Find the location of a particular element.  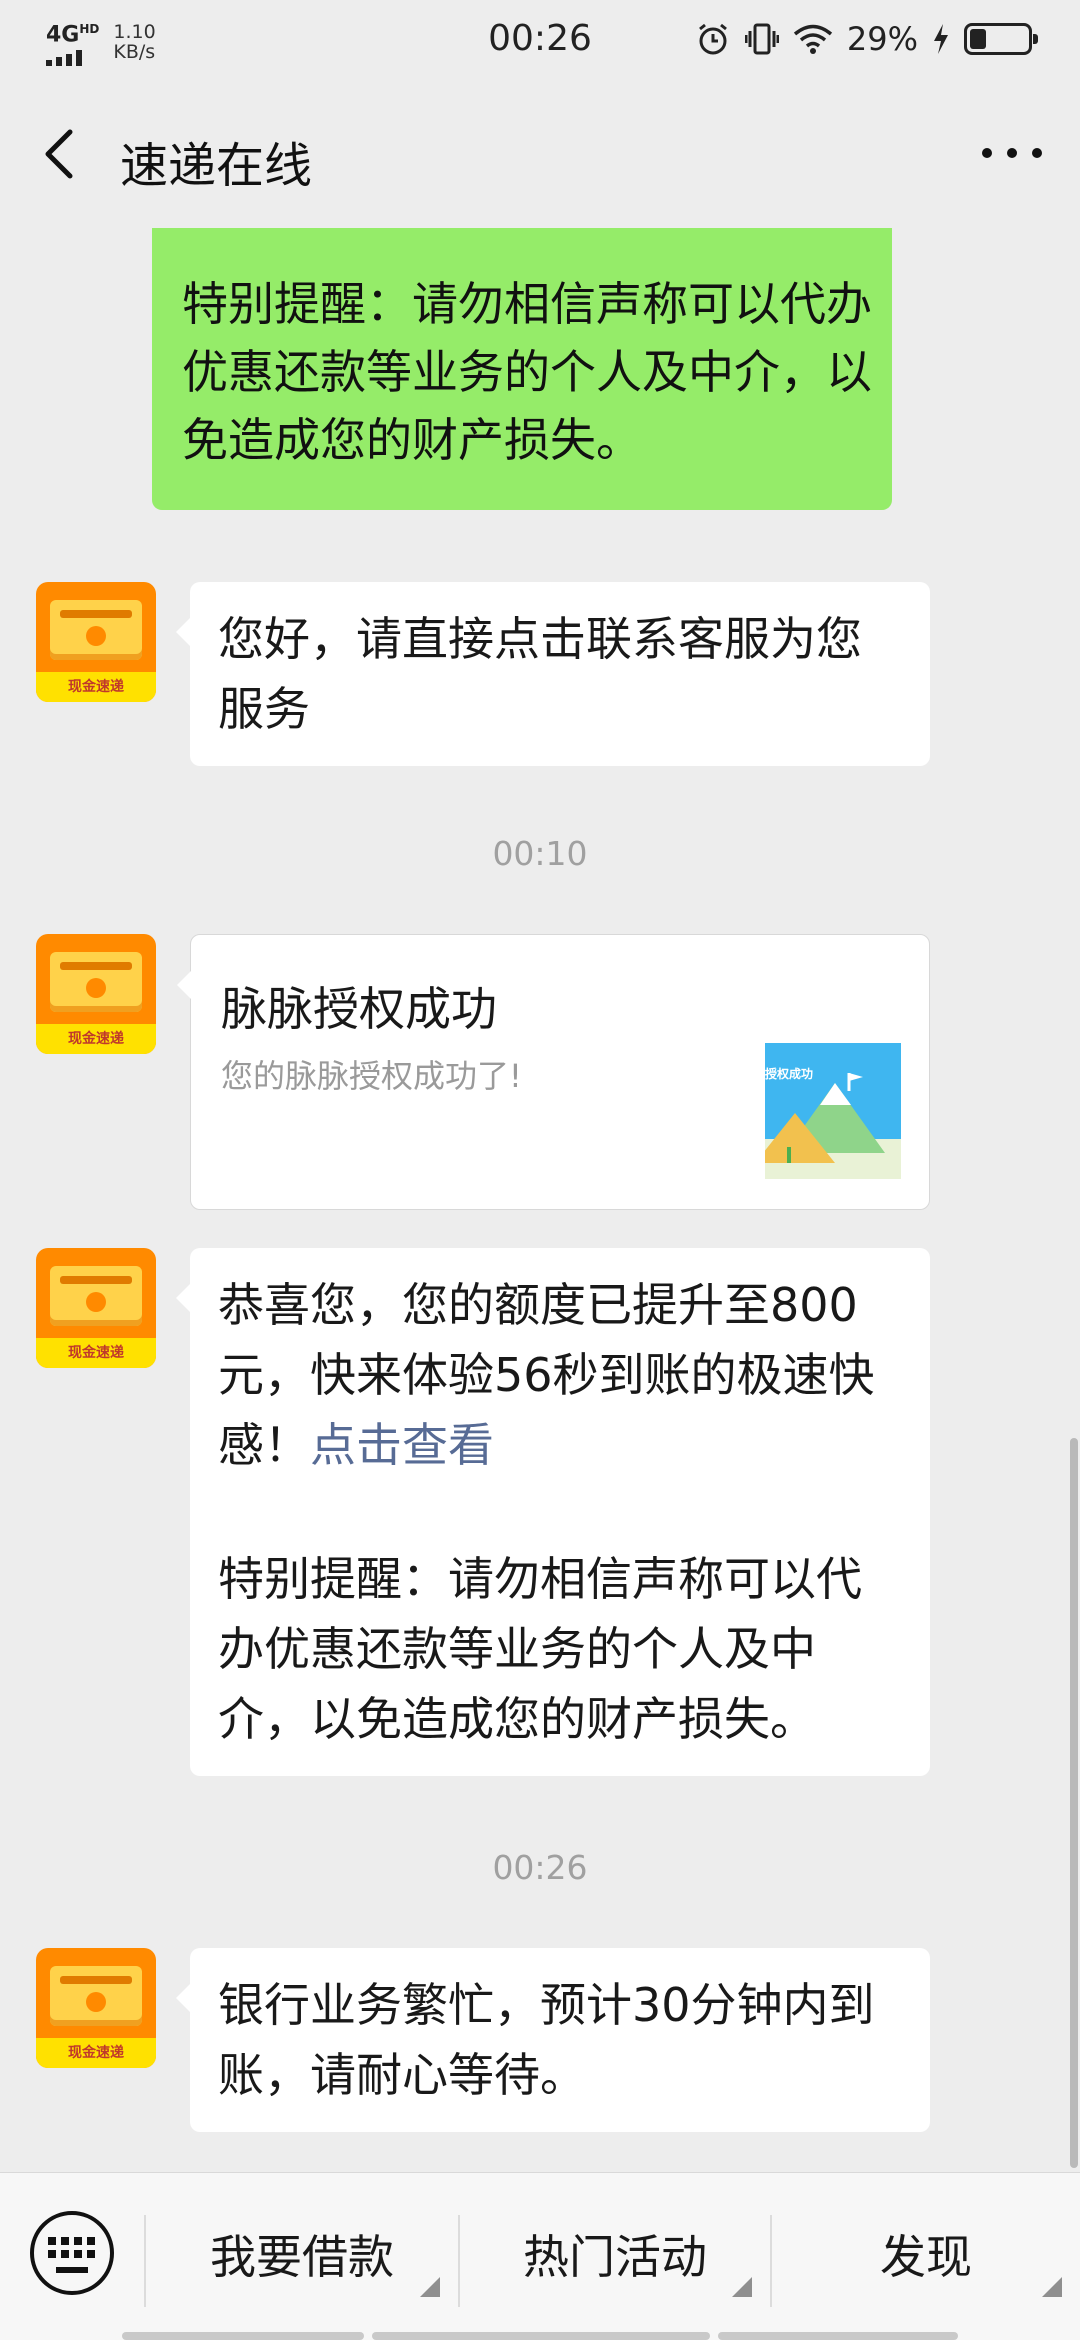

vibrate-icon is located at coordinates (761, 39).